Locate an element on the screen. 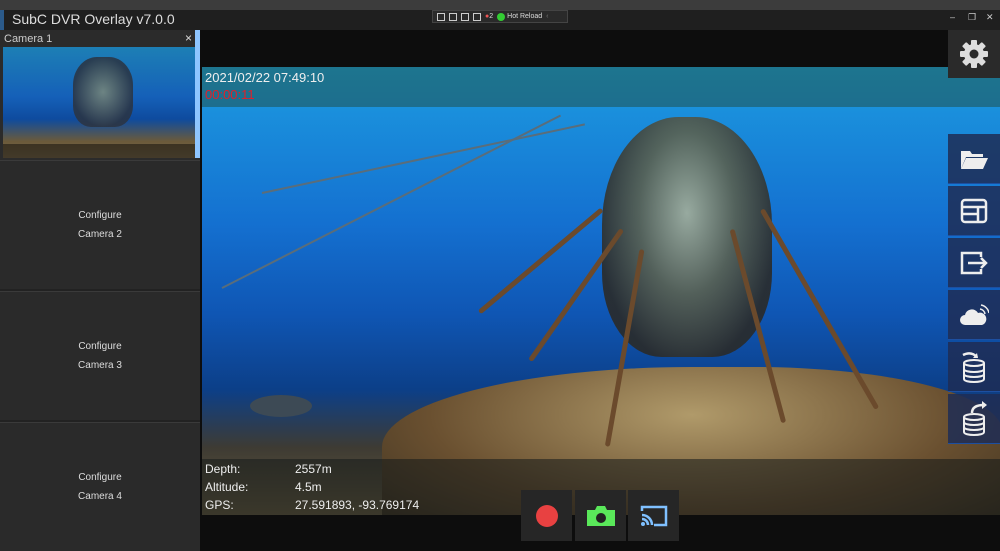  layout-icon is located at coordinates (974, 210).